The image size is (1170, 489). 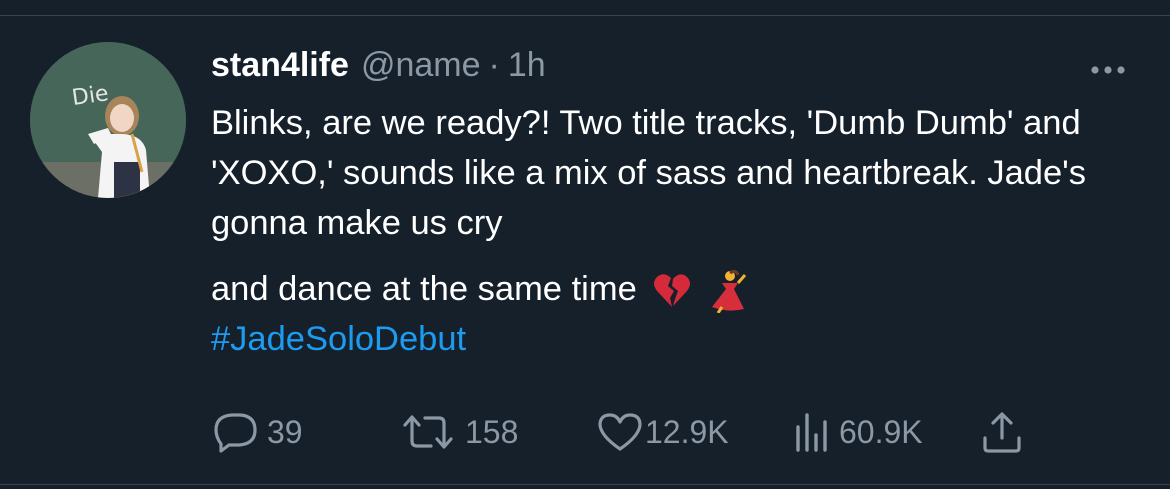 I want to click on reply-button: 39, so click(x=258, y=432).